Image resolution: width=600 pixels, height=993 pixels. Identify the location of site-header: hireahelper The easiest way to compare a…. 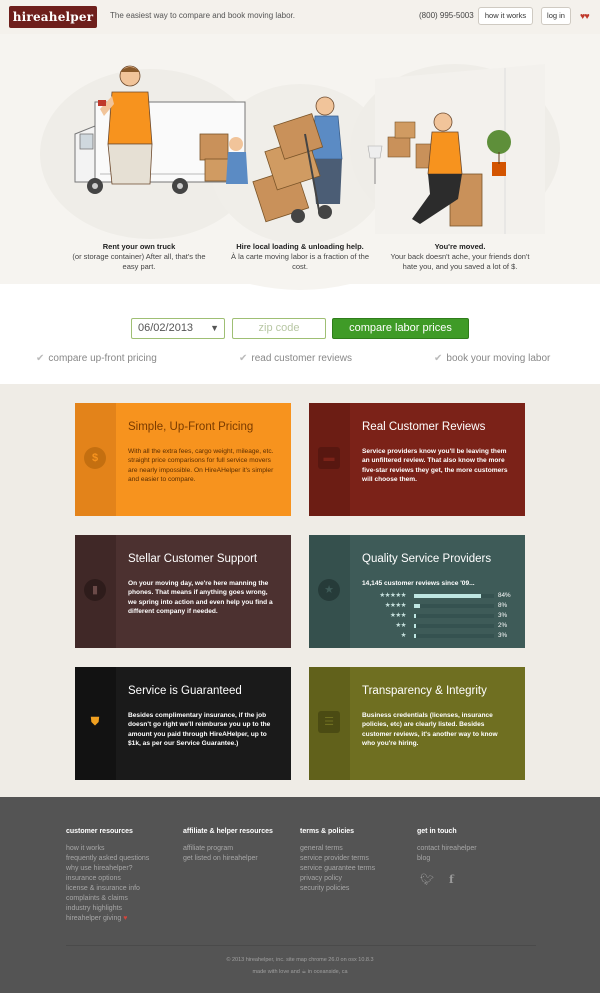
(300, 17).